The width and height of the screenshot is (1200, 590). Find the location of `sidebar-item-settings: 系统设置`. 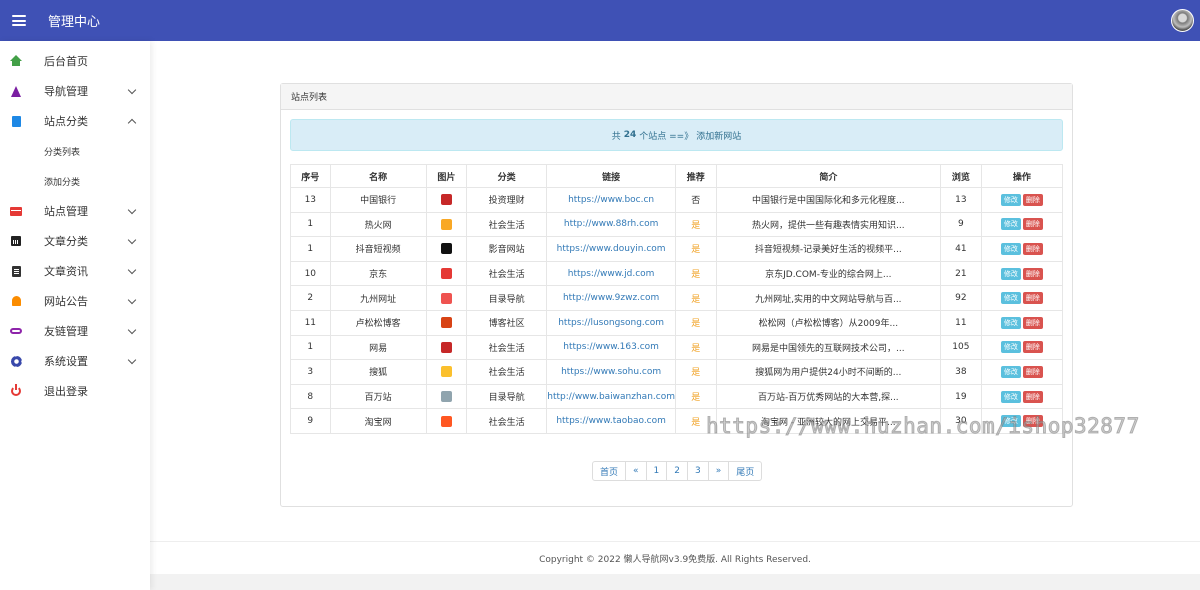

sidebar-item-settings: 系统设置 is located at coordinates (75, 361).